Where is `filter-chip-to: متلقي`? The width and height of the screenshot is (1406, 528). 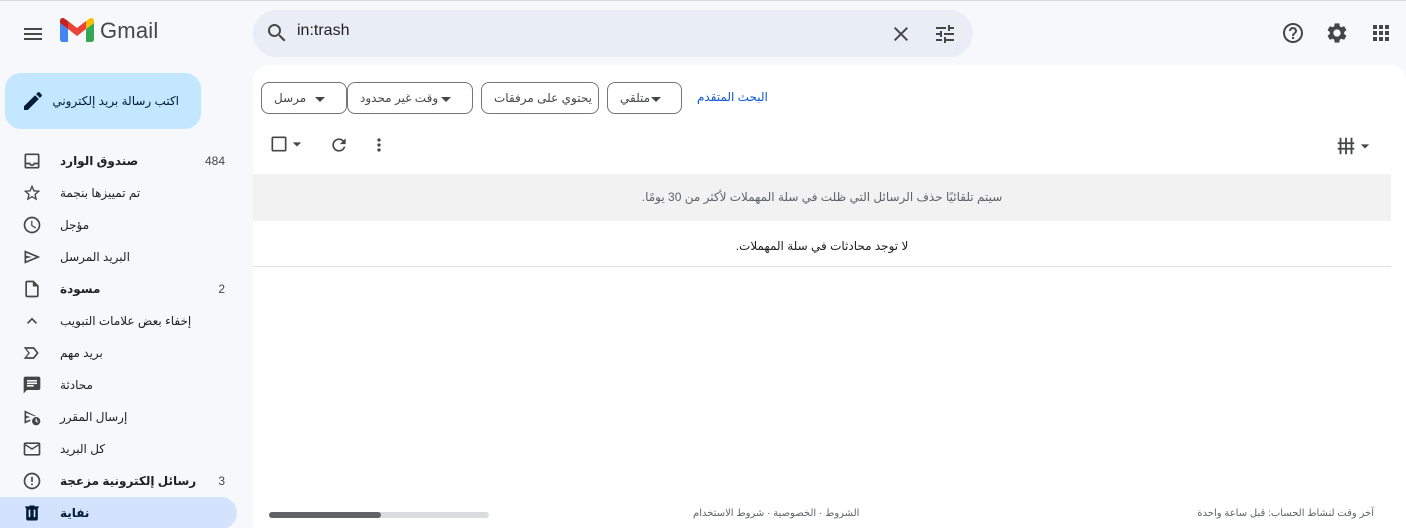
filter-chip-to: متلقي is located at coordinates (644, 98).